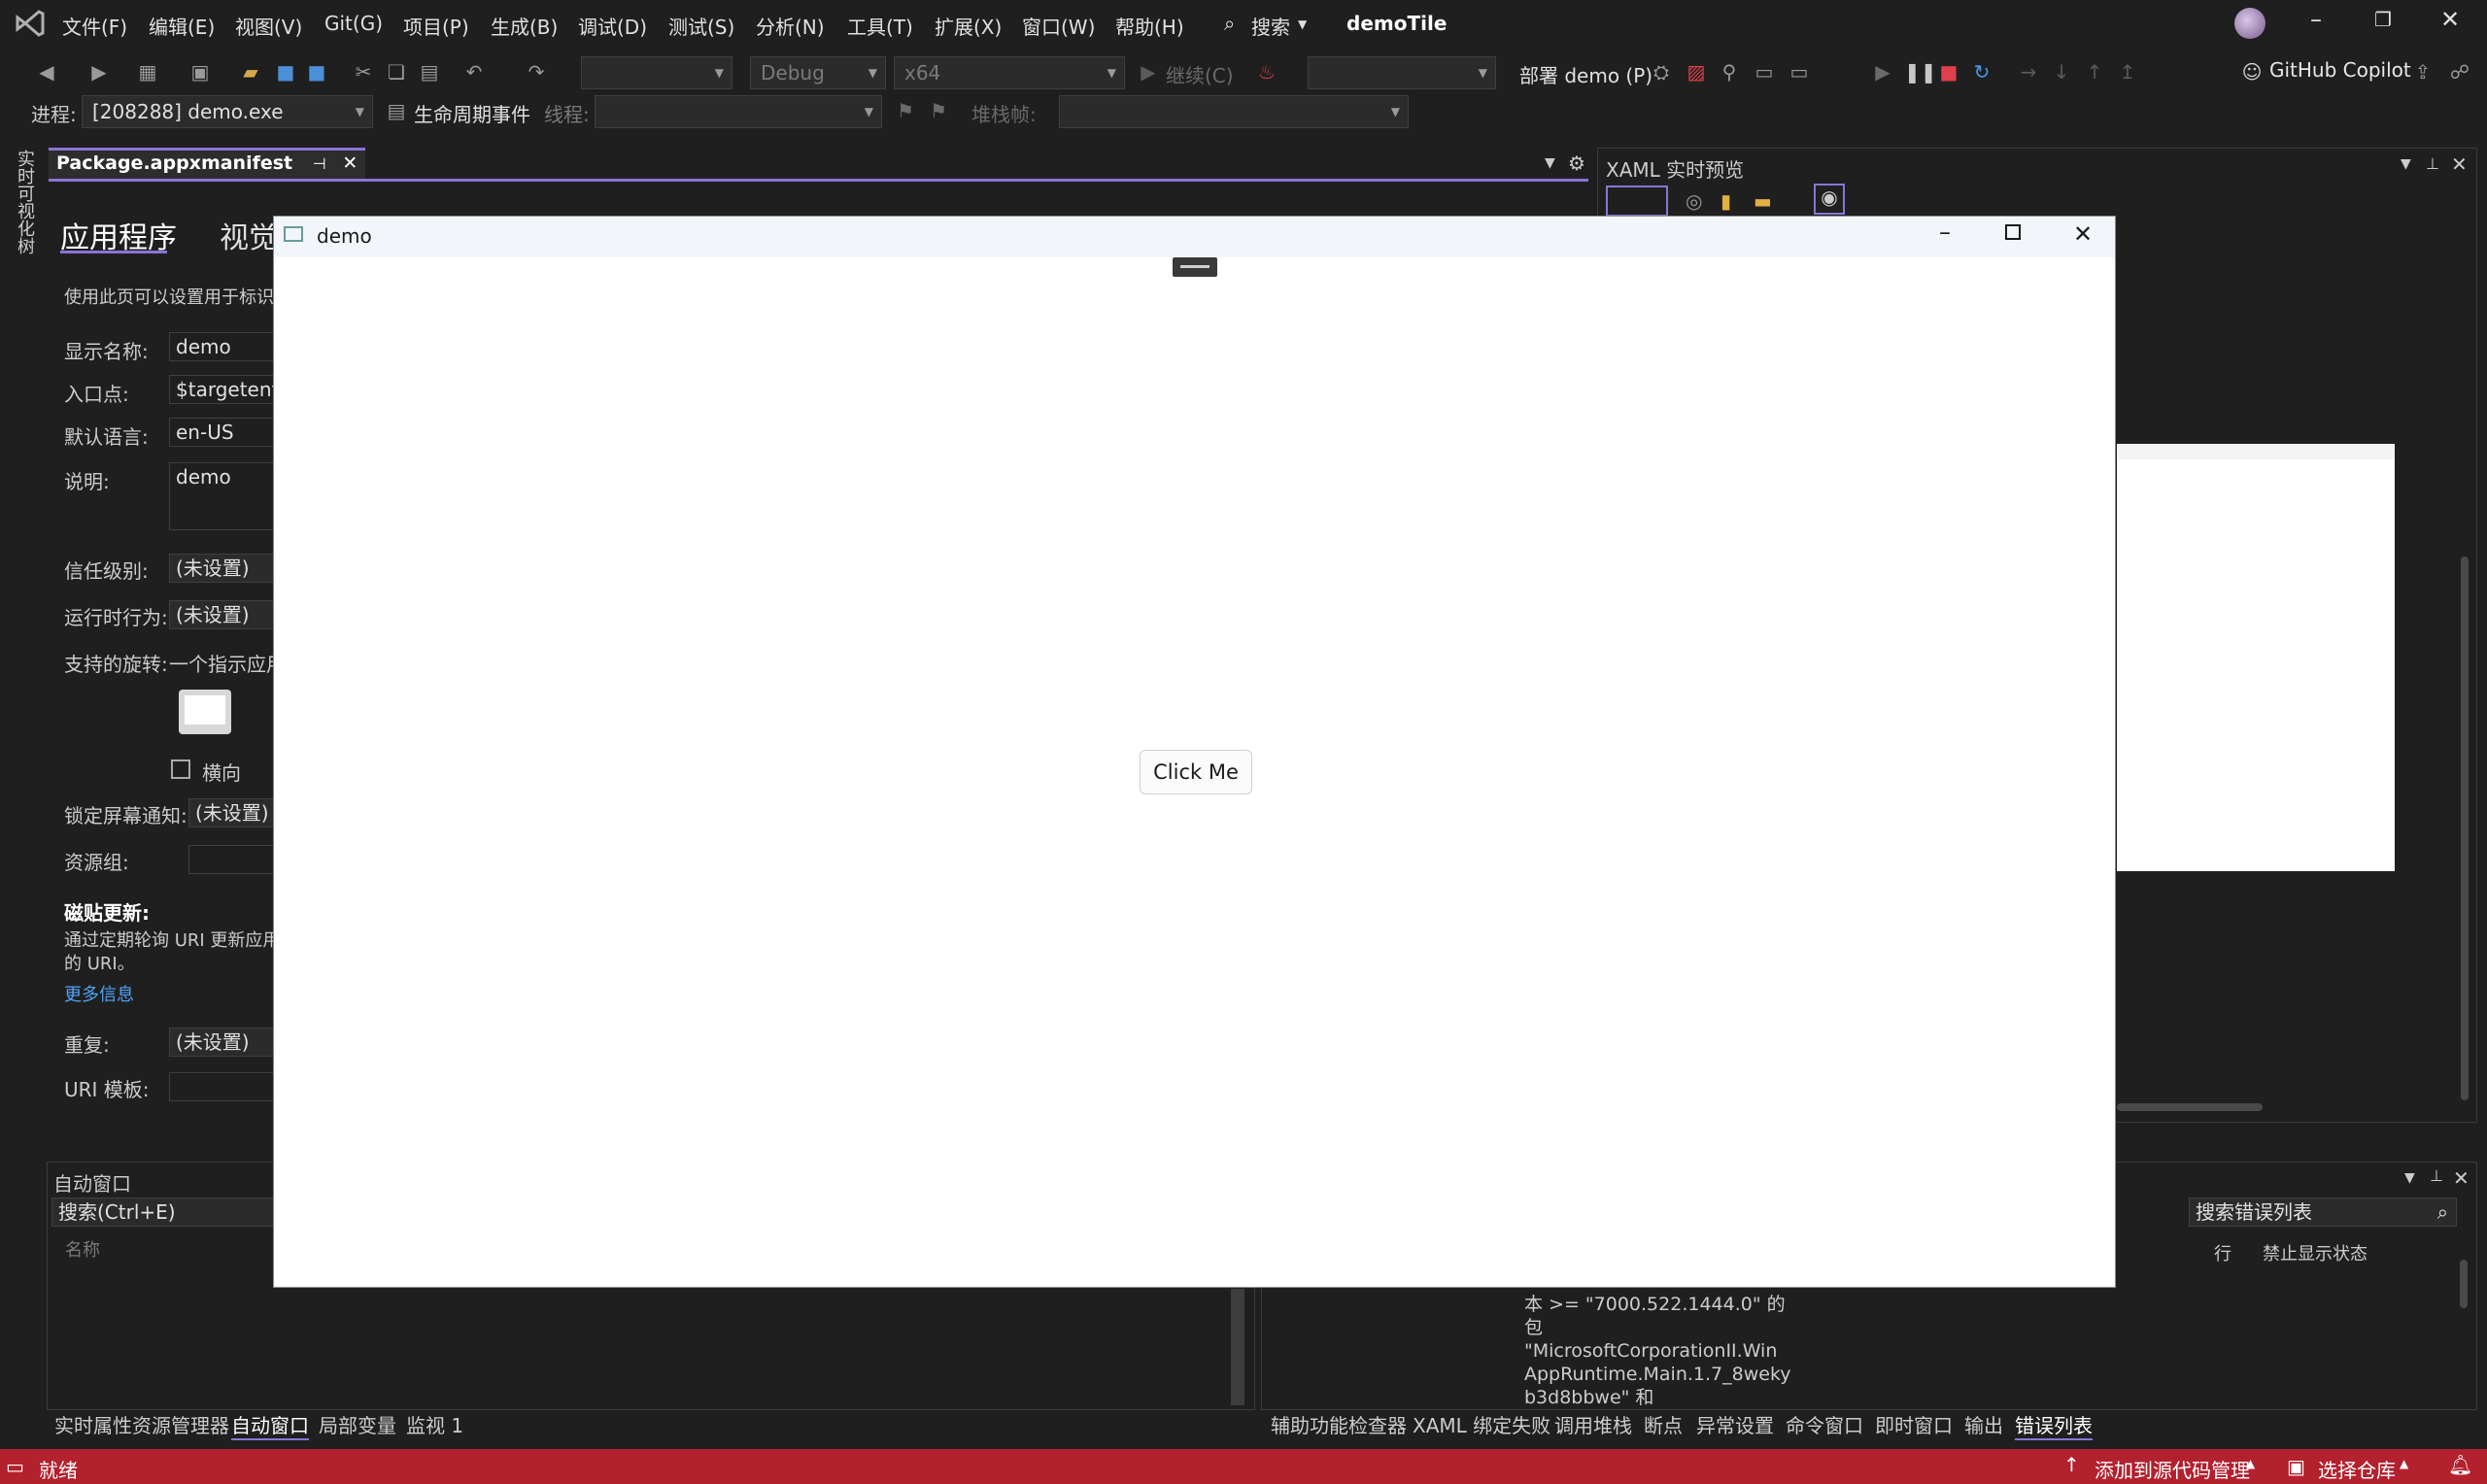 The image size is (2487, 1484). What do you see at coordinates (1058, 26) in the screenshot?
I see `menu-window: 窗口(W)` at bounding box center [1058, 26].